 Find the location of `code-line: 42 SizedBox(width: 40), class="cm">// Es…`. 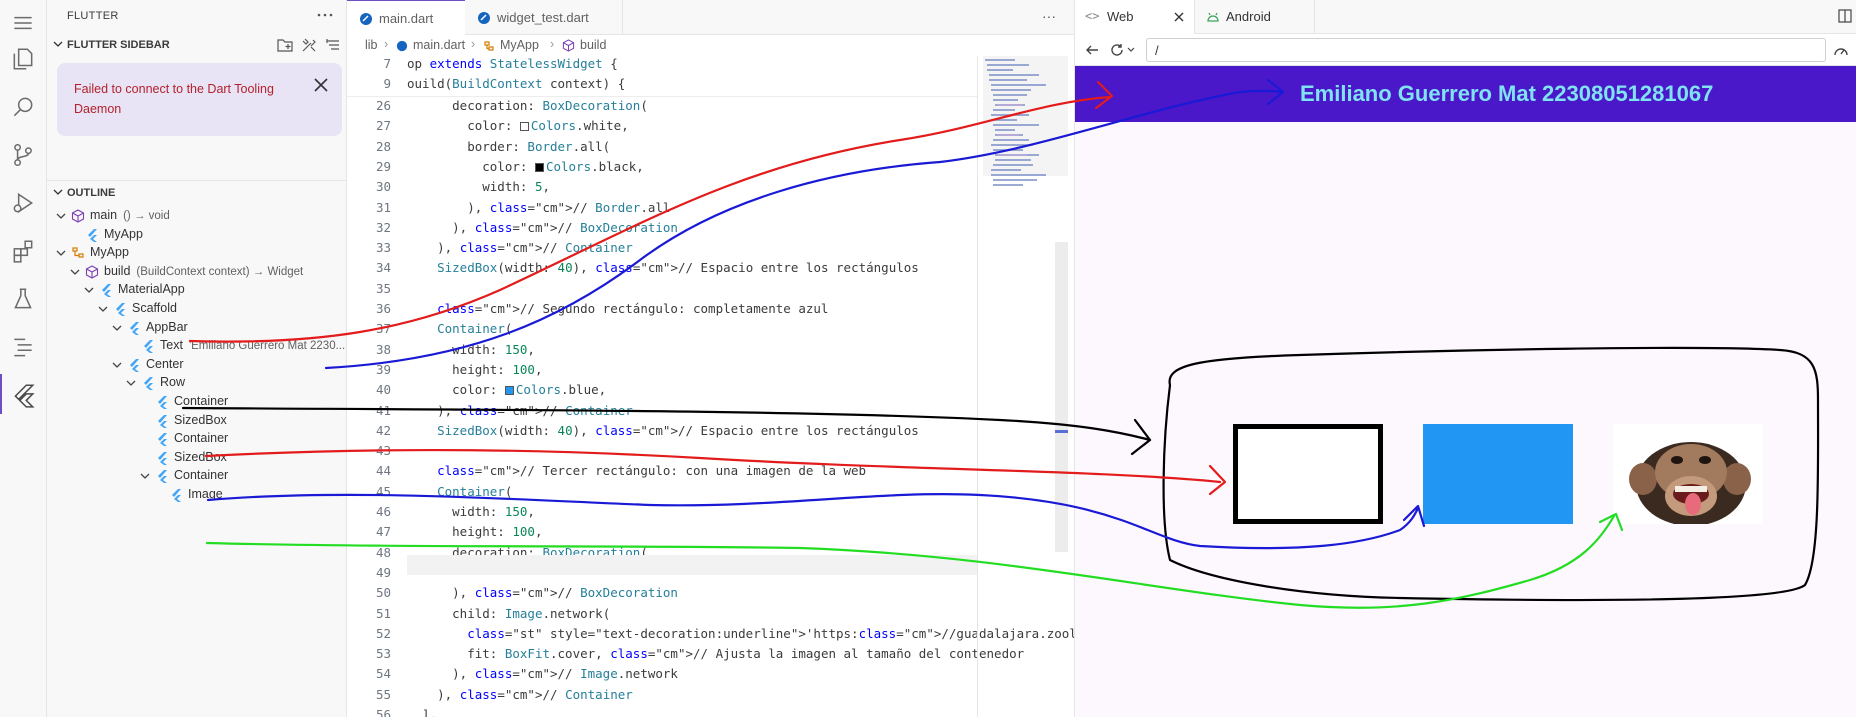

code-line: 42 SizedBox(width: 40), class="cm">// Es… is located at coordinates (662, 433).